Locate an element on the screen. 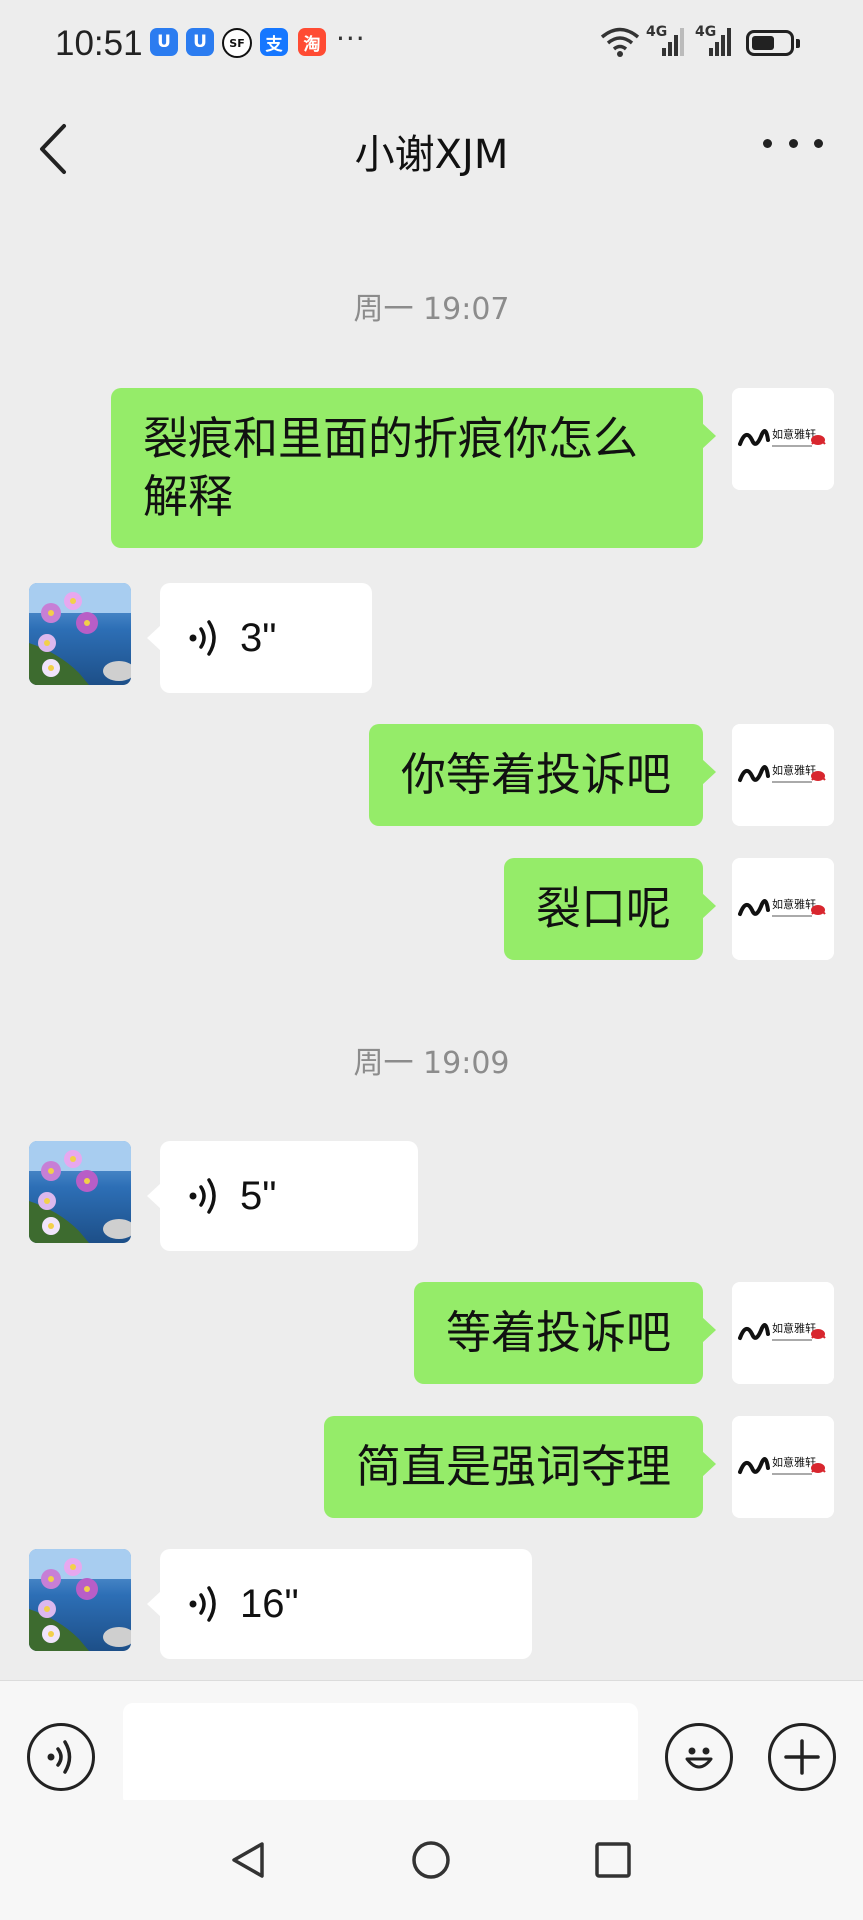  more-notifications-indicator: ··· is located at coordinates (351, 38).